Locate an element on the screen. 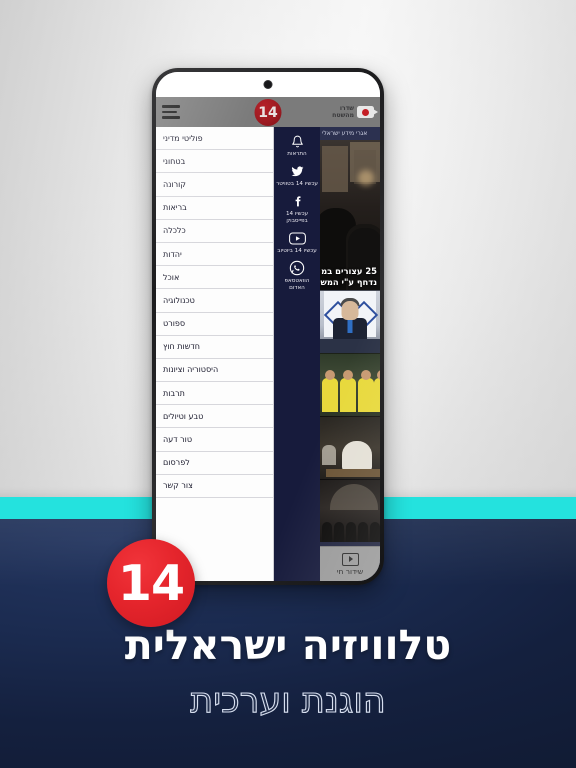 Image resolution: width=576 pixels, height=768 pixels. menu-item: טבע וטיולים is located at coordinates (214, 417).